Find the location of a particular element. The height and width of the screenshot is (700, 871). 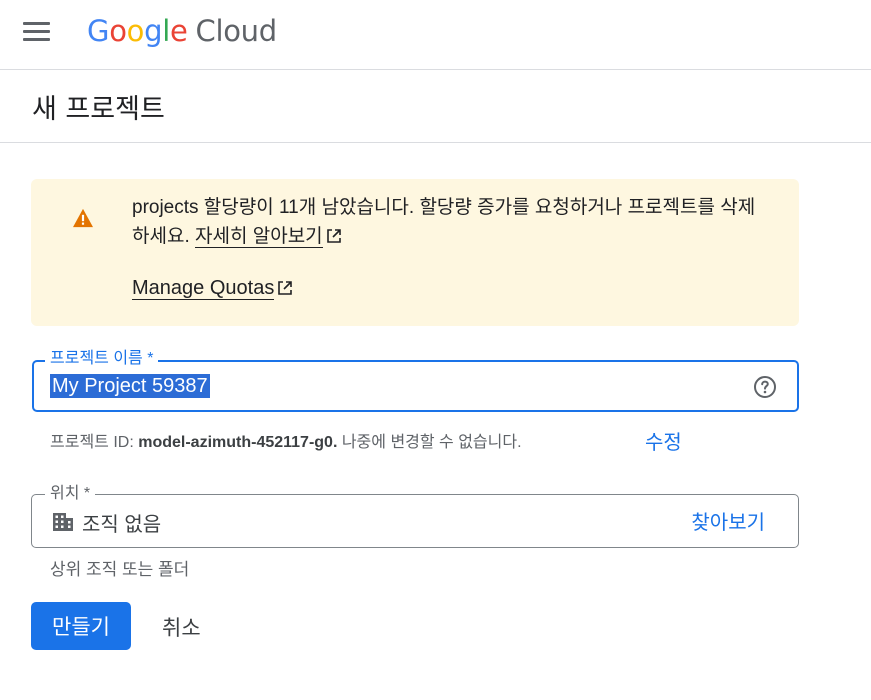

location-label: 위치 * is located at coordinates (70, 494).